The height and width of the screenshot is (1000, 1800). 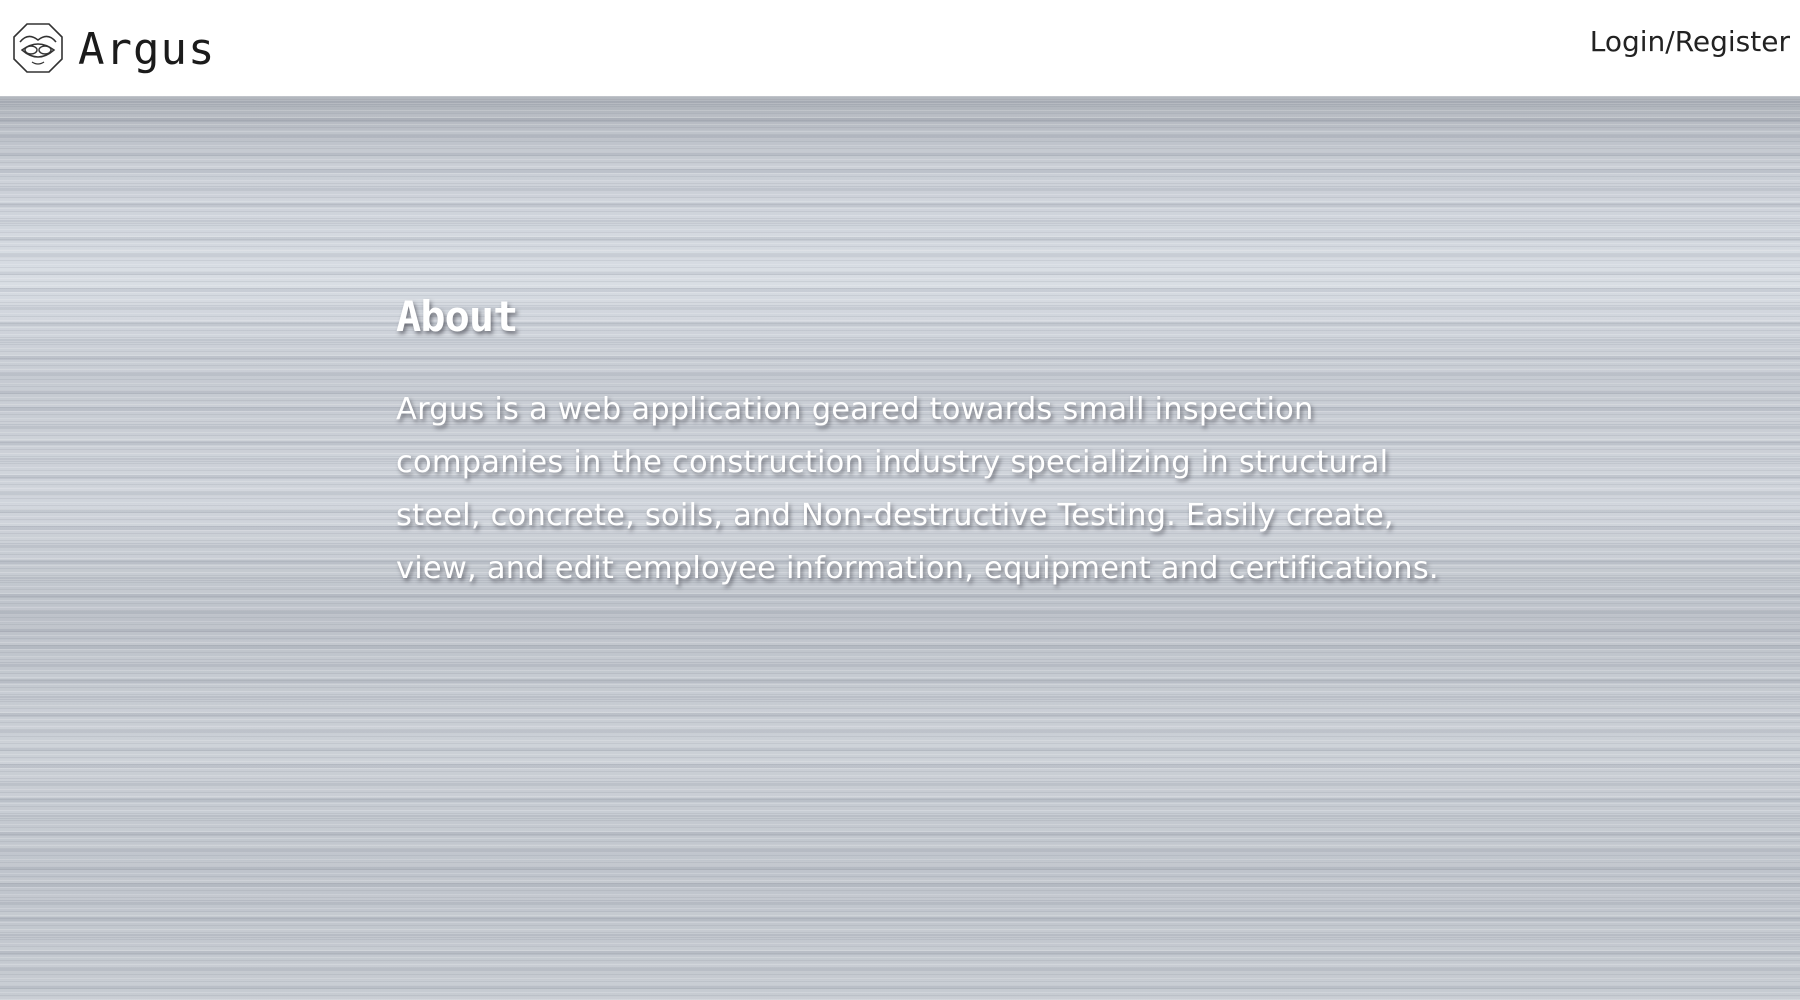 I want to click on login-register-link: Login/Register, so click(x=1690, y=41).